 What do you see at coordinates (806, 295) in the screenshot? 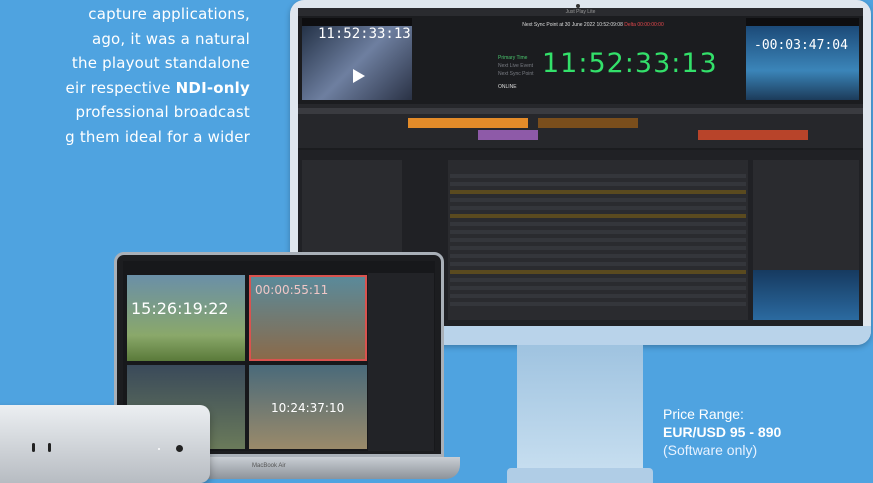
I see `inspector-preview` at bounding box center [806, 295].